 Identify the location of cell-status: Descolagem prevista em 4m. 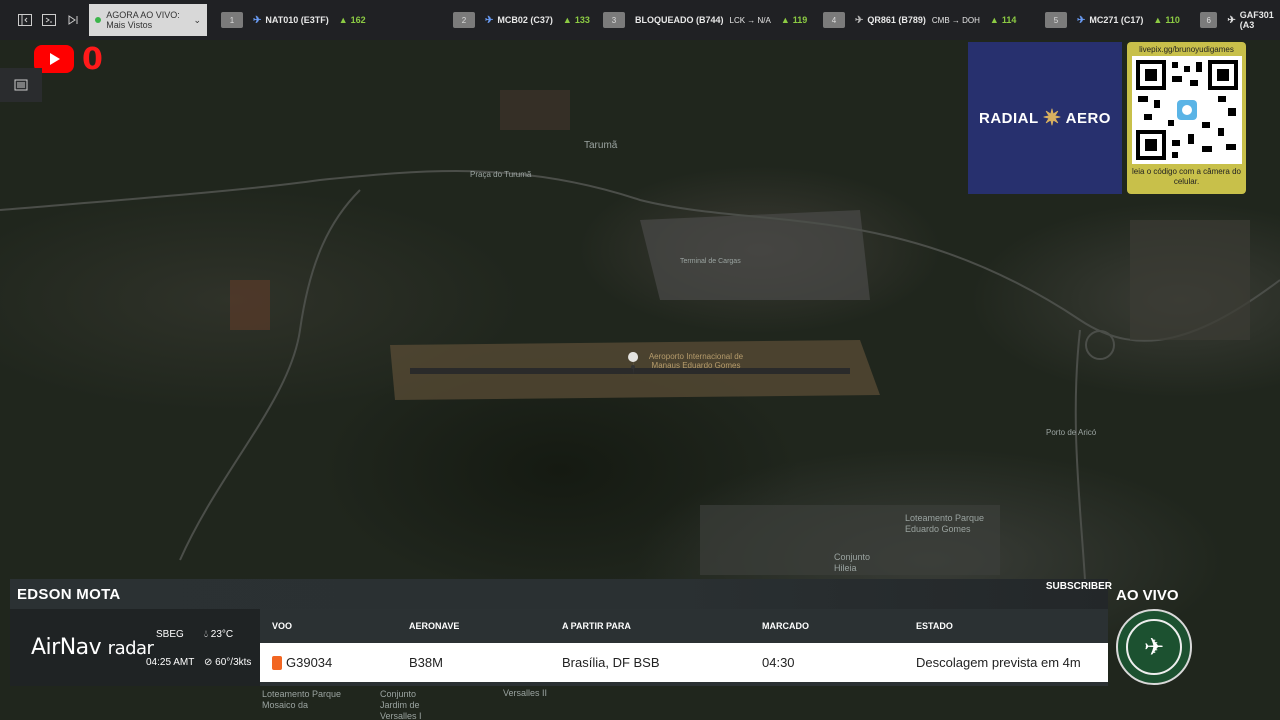
(998, 662).